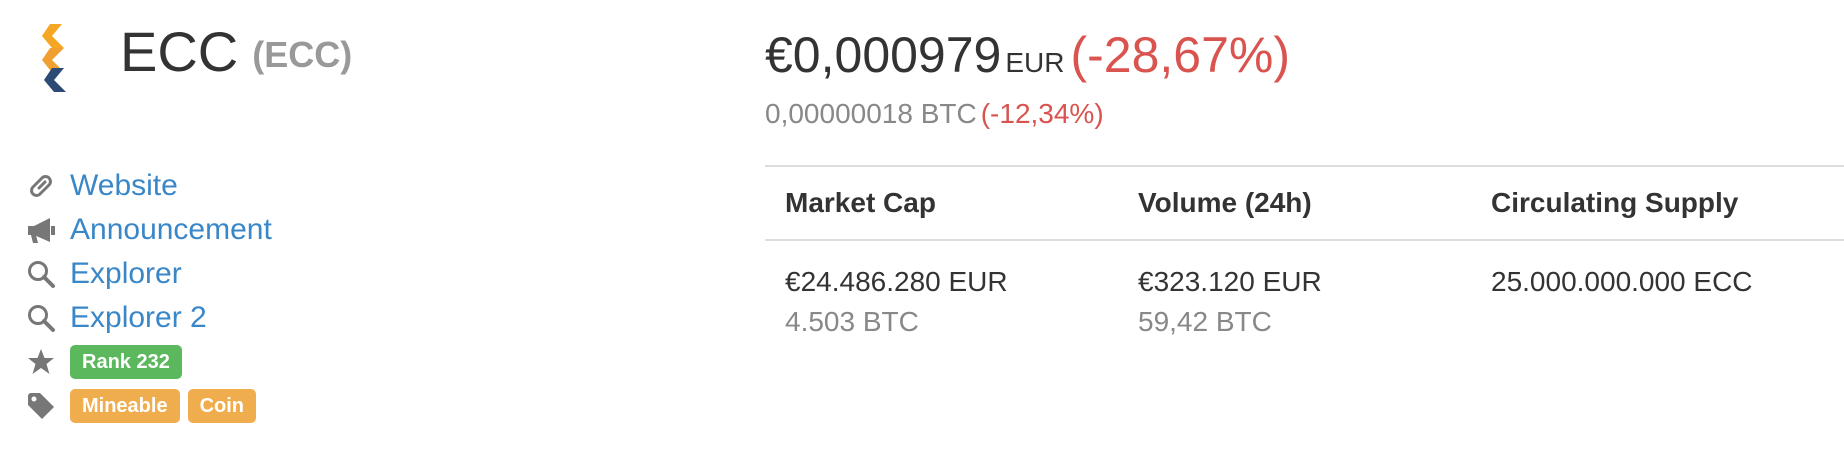 This screenshot has width=1844, height=462. What do you see at coordinates (302, 54) in the screenshot?
I see `coin-symbol: (ECC)` at bounding box center [302, 54].